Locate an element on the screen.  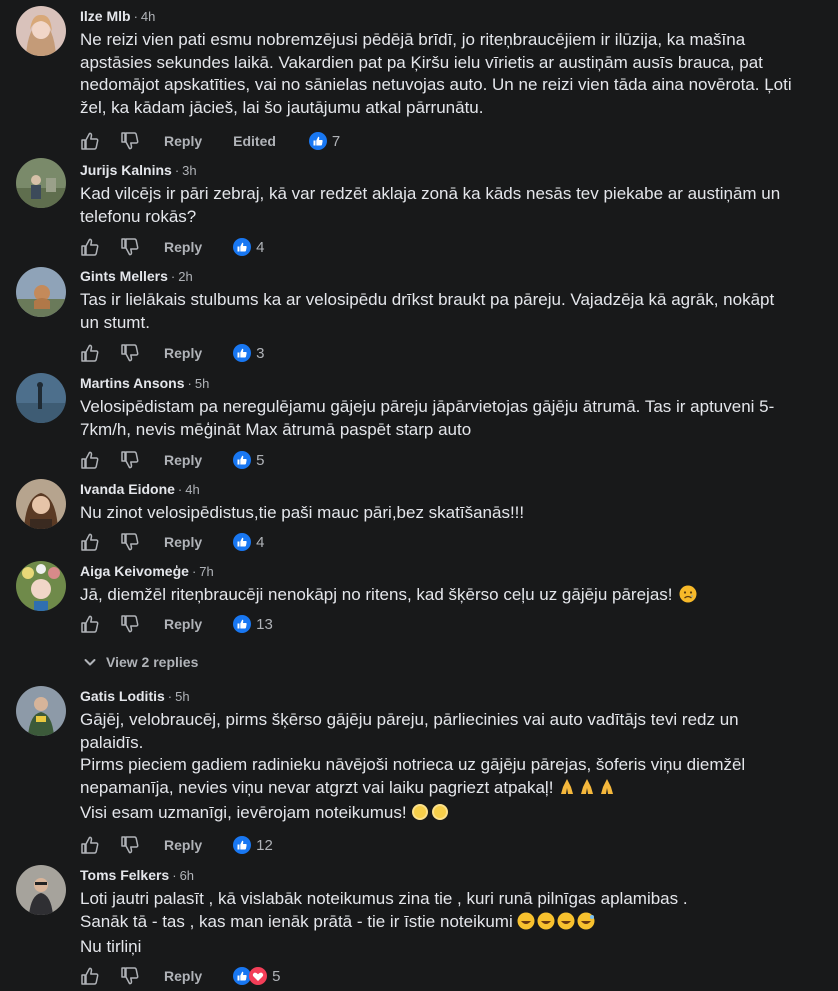
comment-actions: Reply 13 is located at coordinates (176, 624).